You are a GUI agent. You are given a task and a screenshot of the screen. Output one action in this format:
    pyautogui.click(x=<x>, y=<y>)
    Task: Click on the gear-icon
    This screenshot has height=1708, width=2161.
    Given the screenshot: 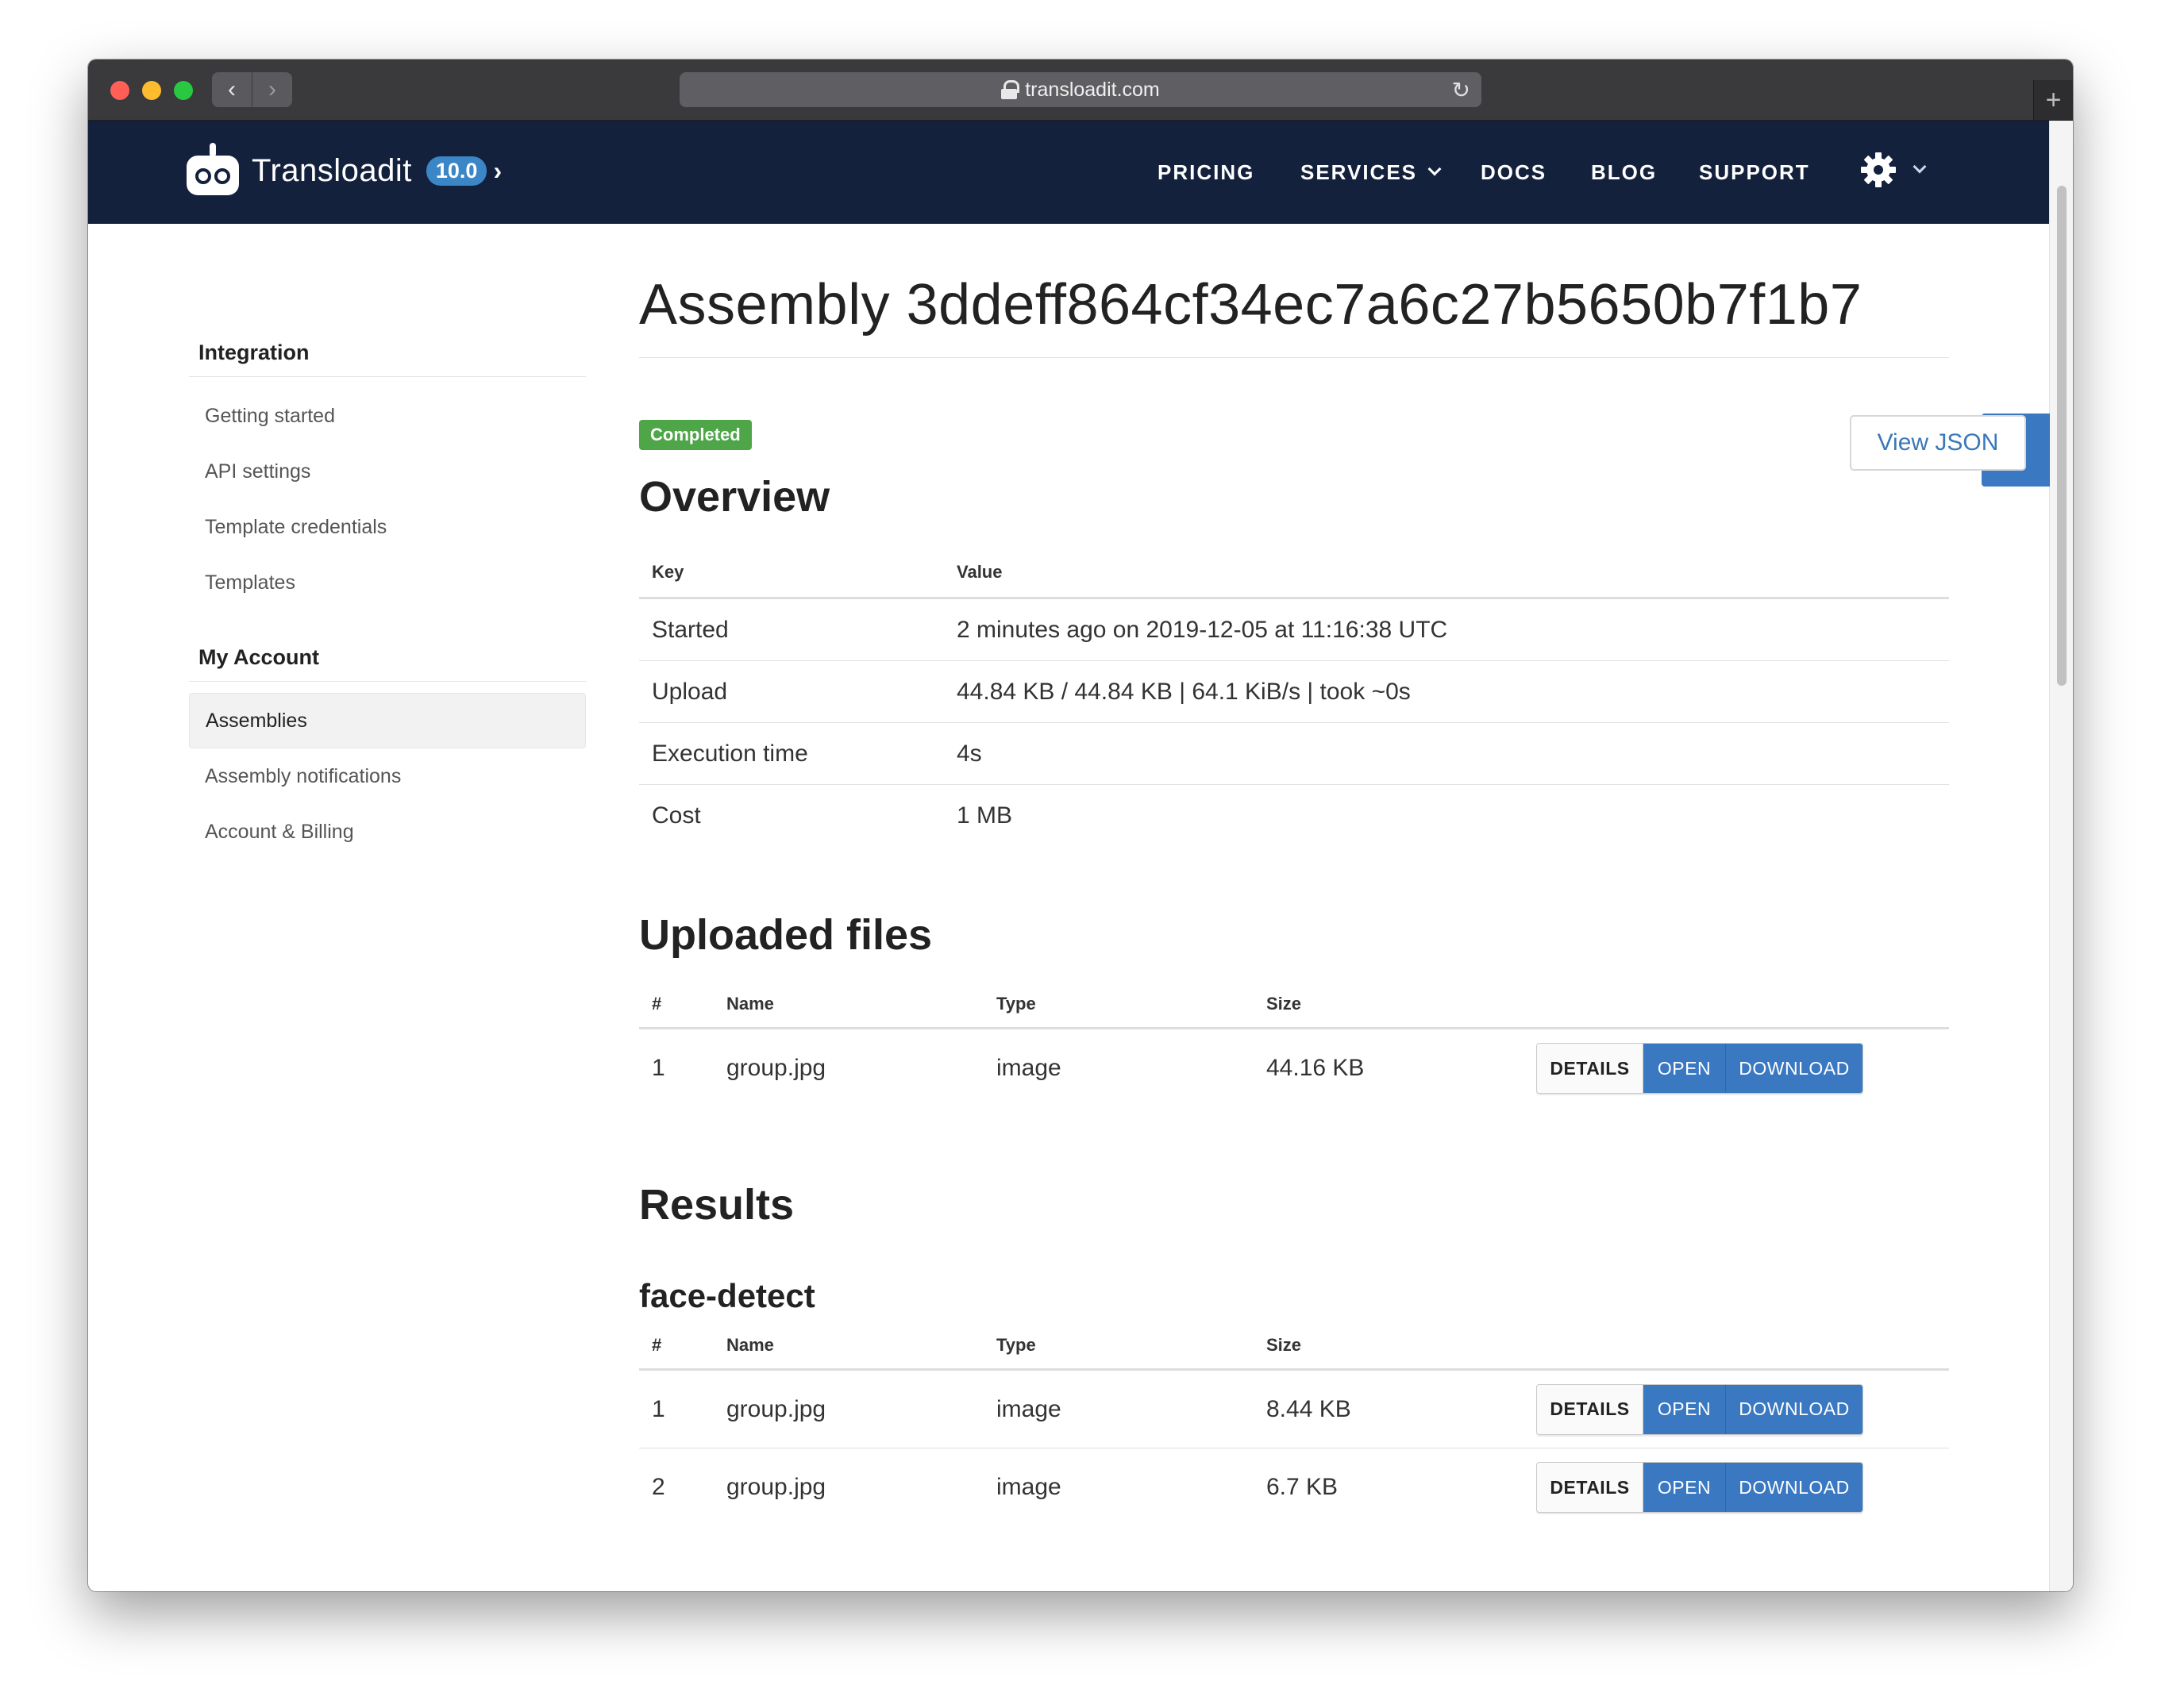 What is the action you would take?
    pyautogui.click(x=1878, y=169)
    